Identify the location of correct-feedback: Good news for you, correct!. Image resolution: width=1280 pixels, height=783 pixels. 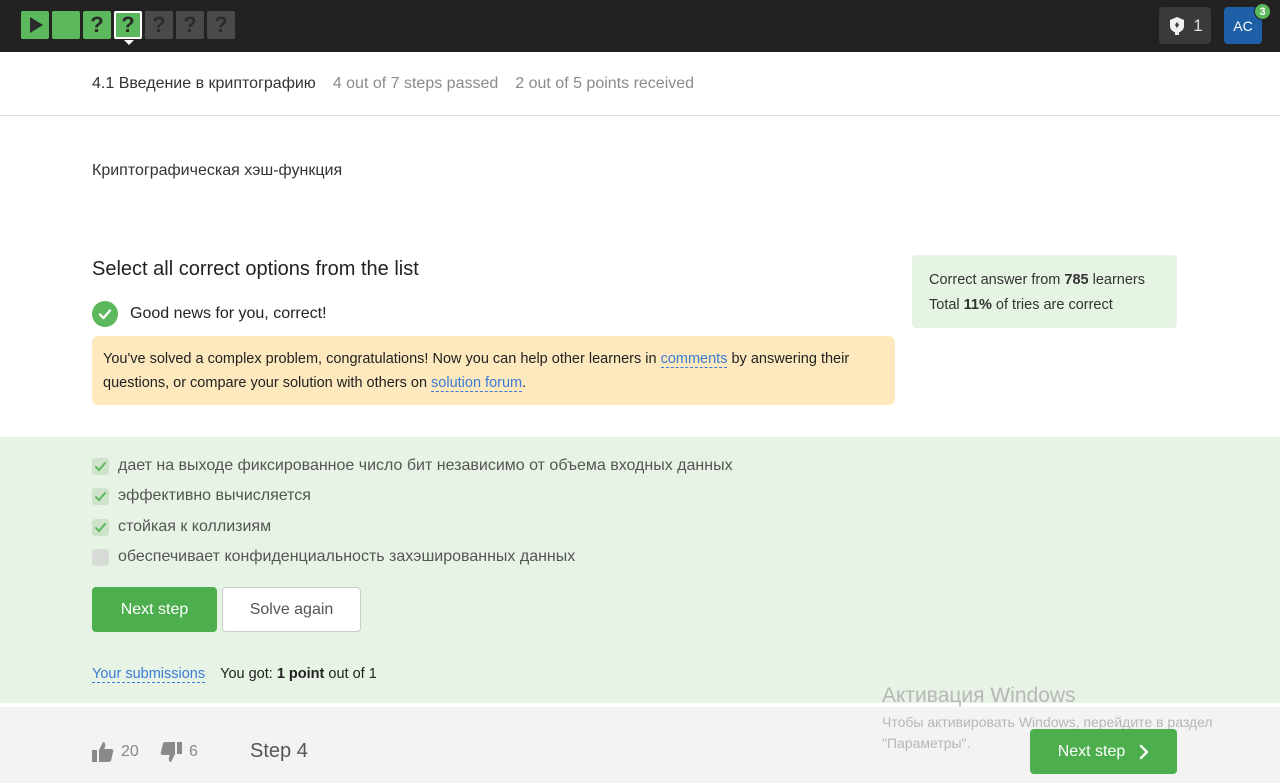
(209, 314).